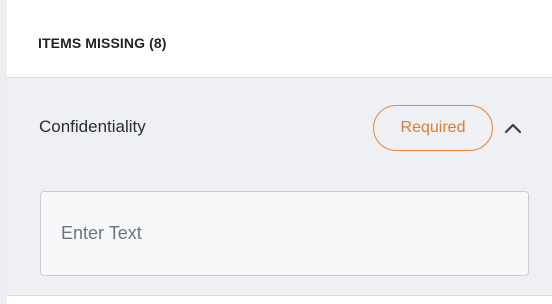  I want to click on chevron-up-icon-svg, so click(513, 128).